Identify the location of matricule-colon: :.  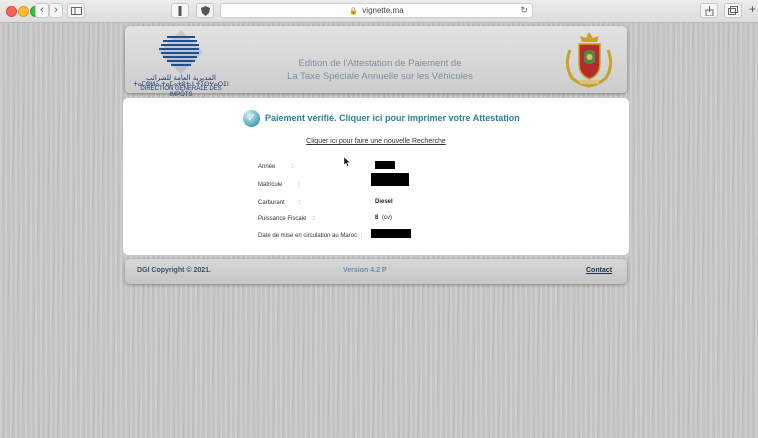
(299, 185).